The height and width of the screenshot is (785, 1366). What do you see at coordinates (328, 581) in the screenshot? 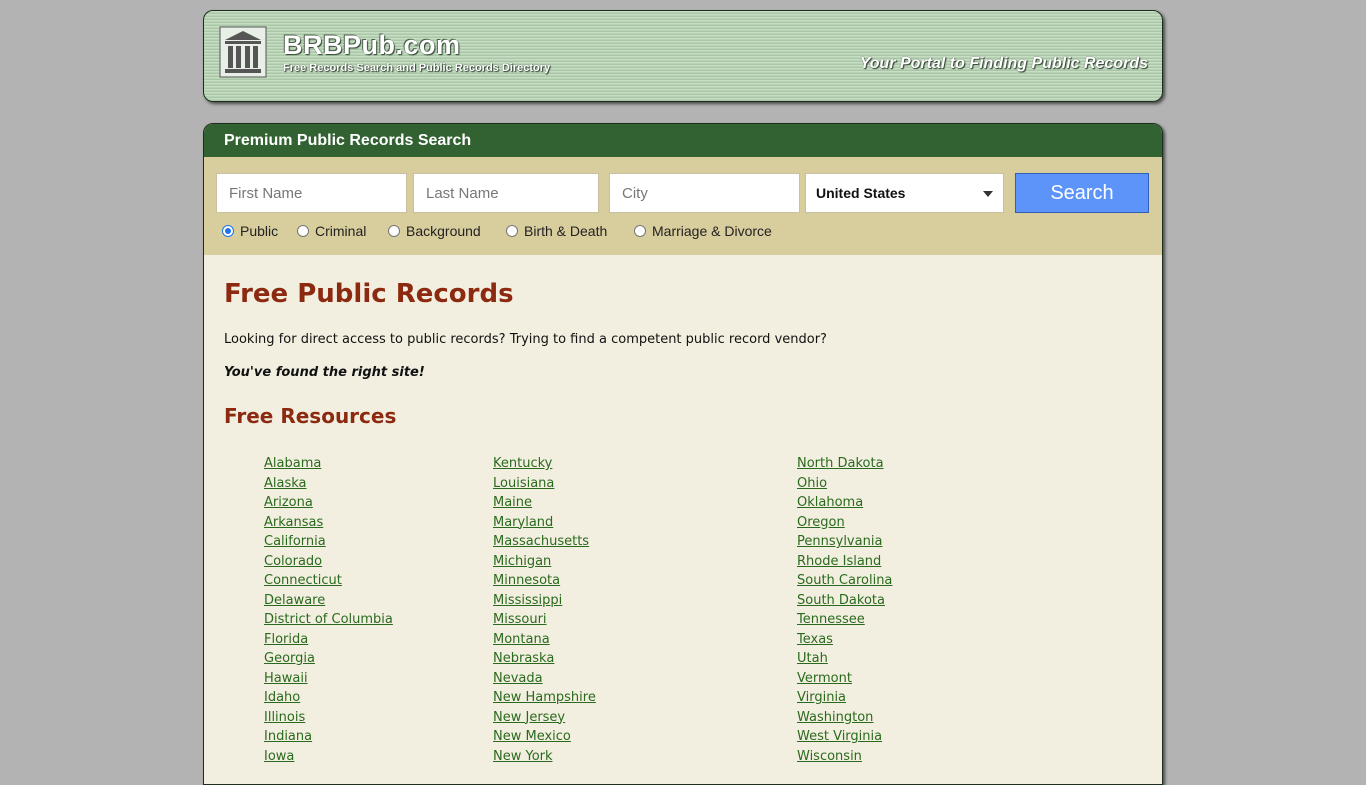
I see `state-link: Connecticut` at bounding box center [328, 581].